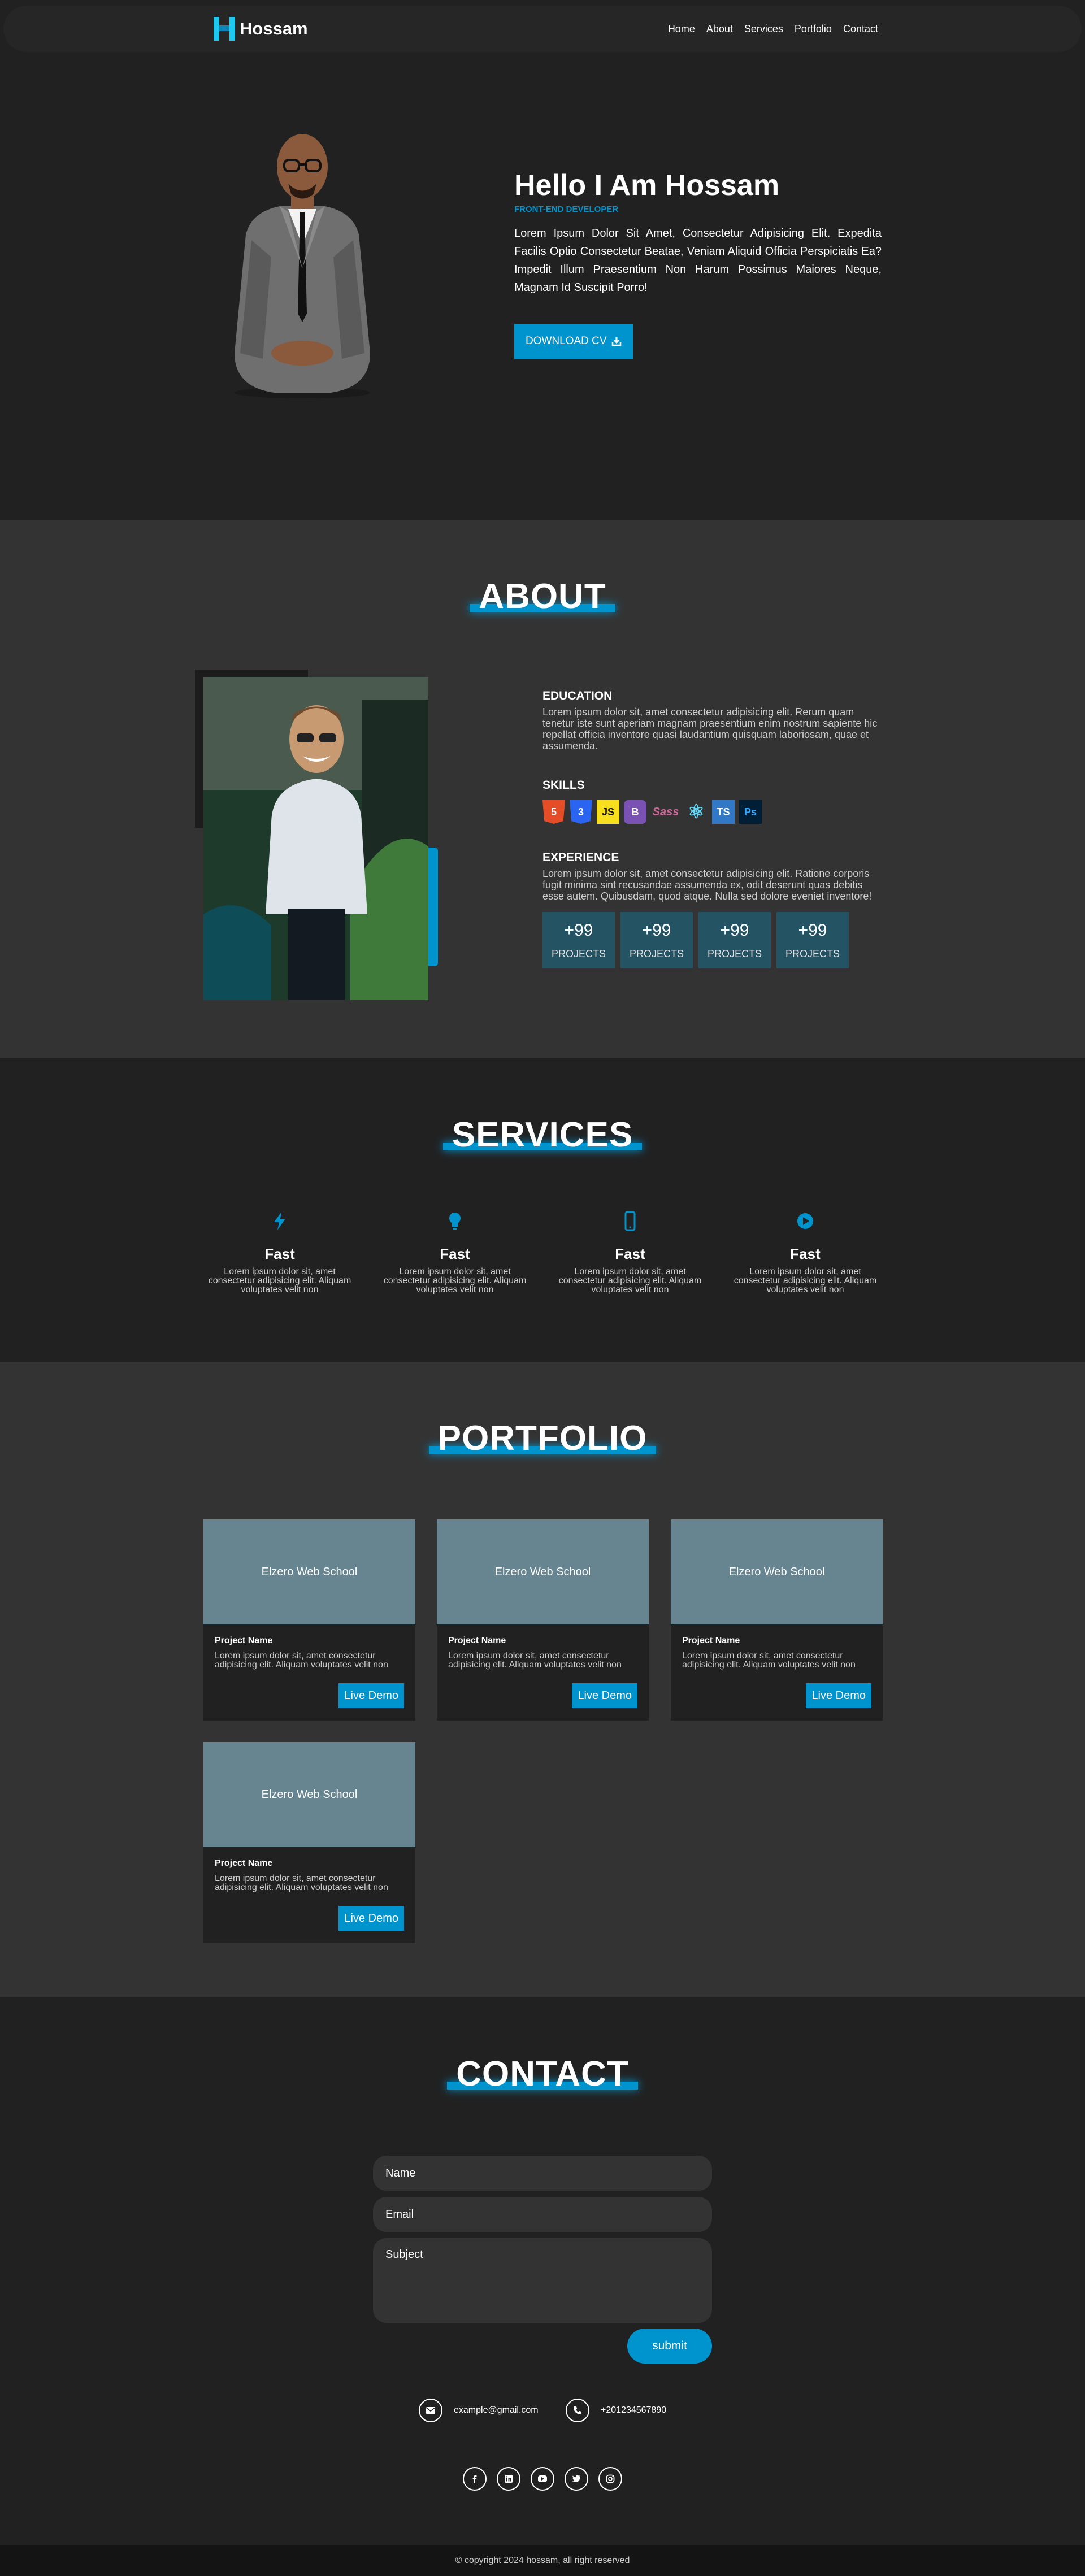  I want to click on skills-title: SKILLS, so click(563, 785).